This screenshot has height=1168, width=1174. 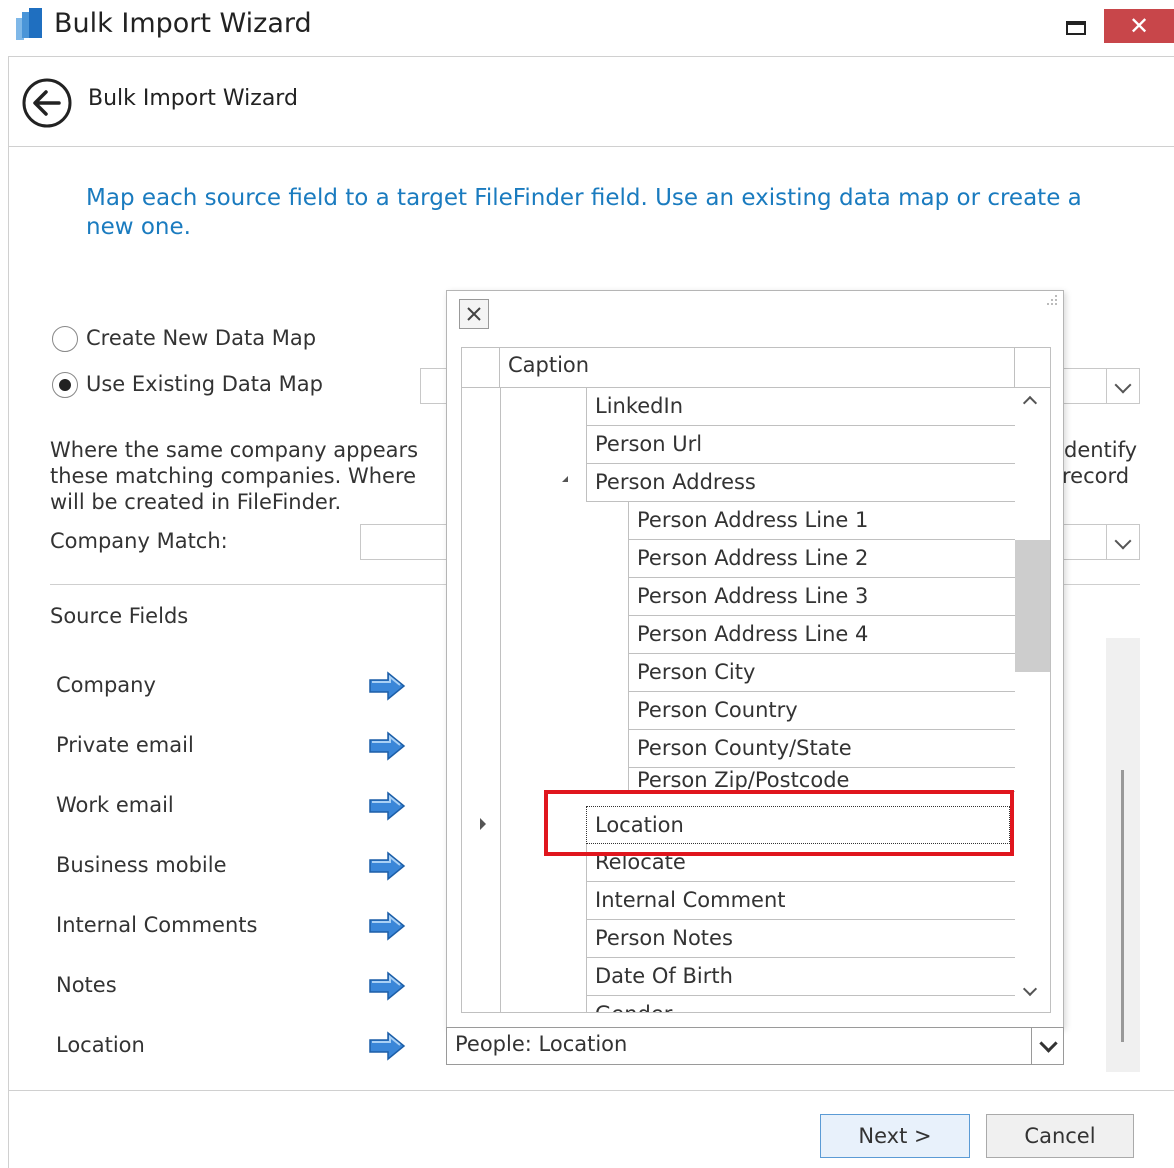 I want to click on collapse-triangle-icon, so click(x=565, y=479).